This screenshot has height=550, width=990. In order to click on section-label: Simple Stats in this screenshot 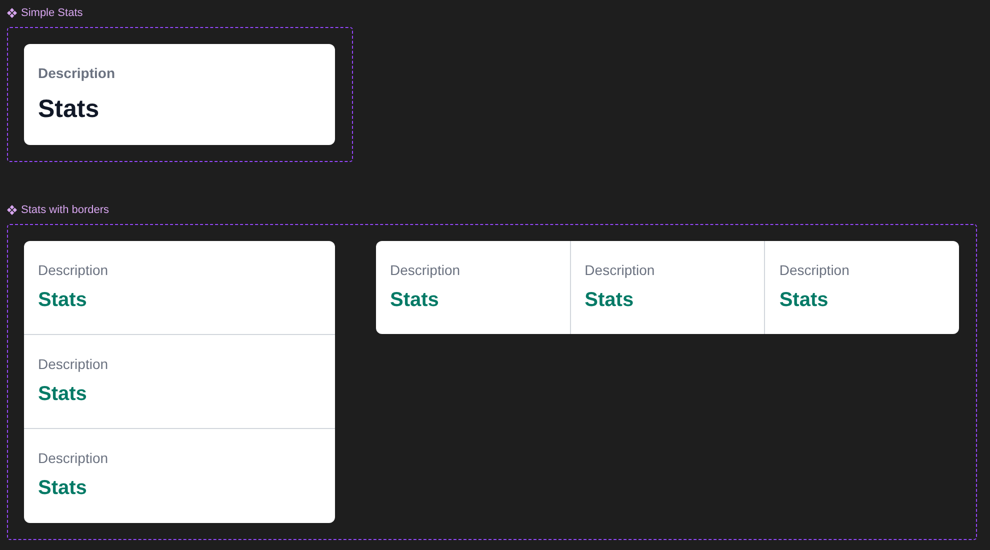, I will do `click(52, 13)`.